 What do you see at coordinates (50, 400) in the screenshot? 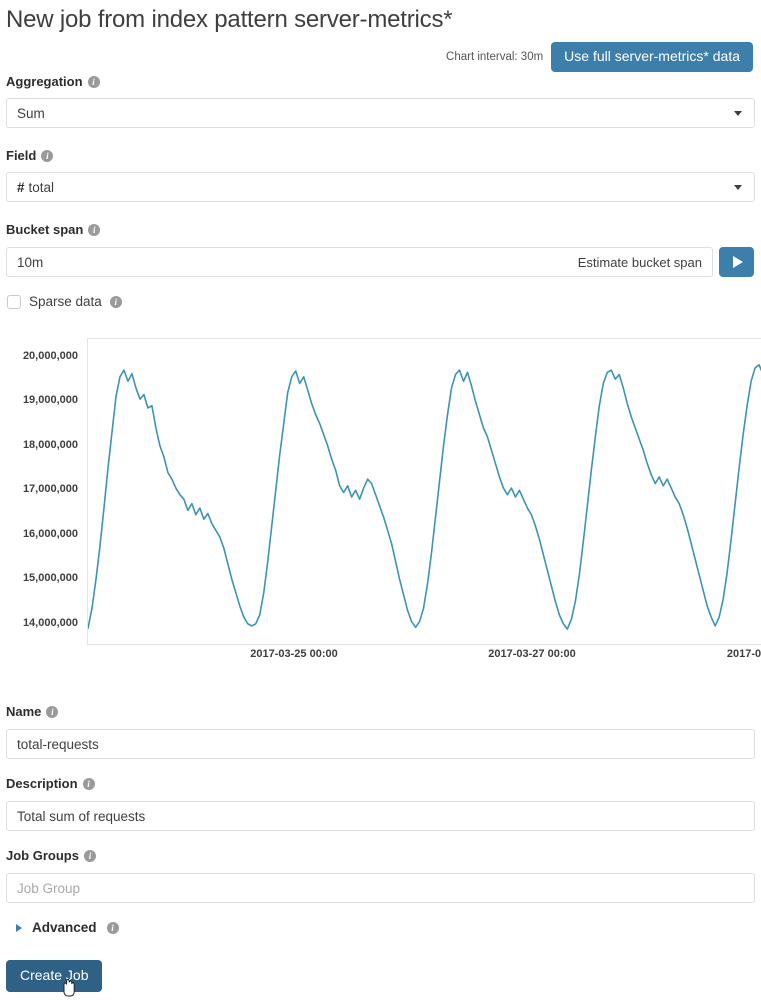
I see `chart-y-tick: 19,000,000` at bounding box center [50, 400].